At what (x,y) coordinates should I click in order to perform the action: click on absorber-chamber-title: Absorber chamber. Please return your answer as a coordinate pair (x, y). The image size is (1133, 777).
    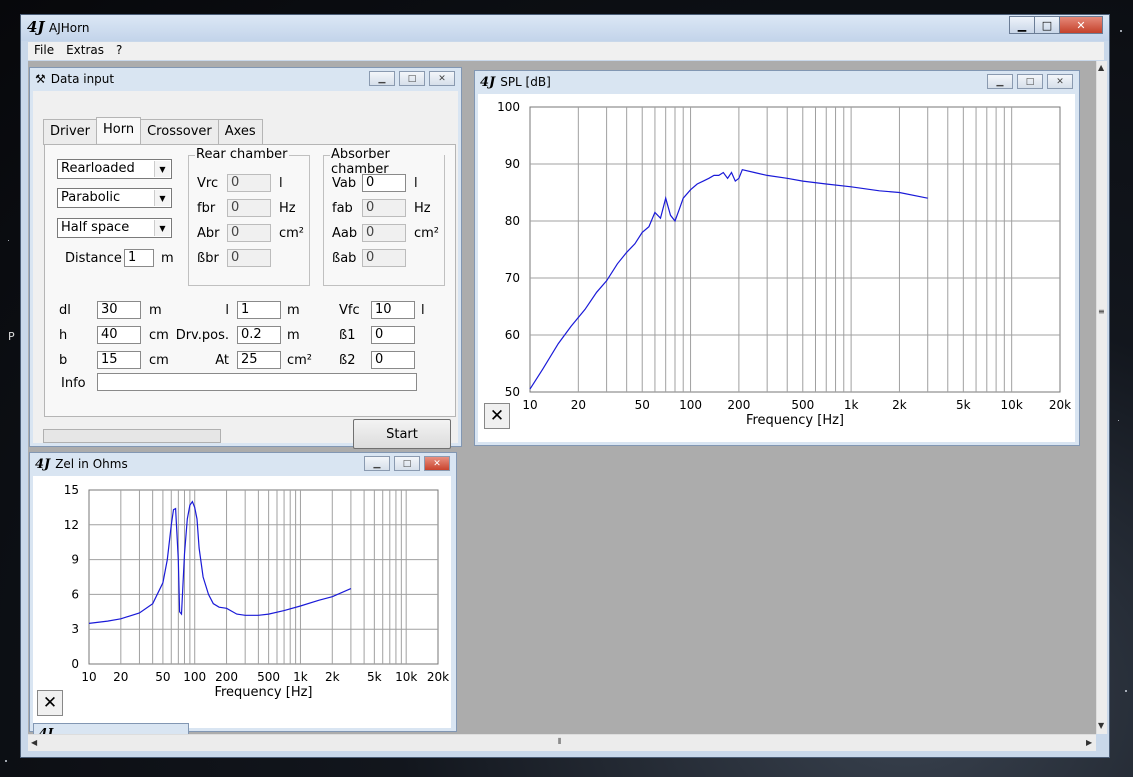
    Looking at the image, I should click on (387, 162).